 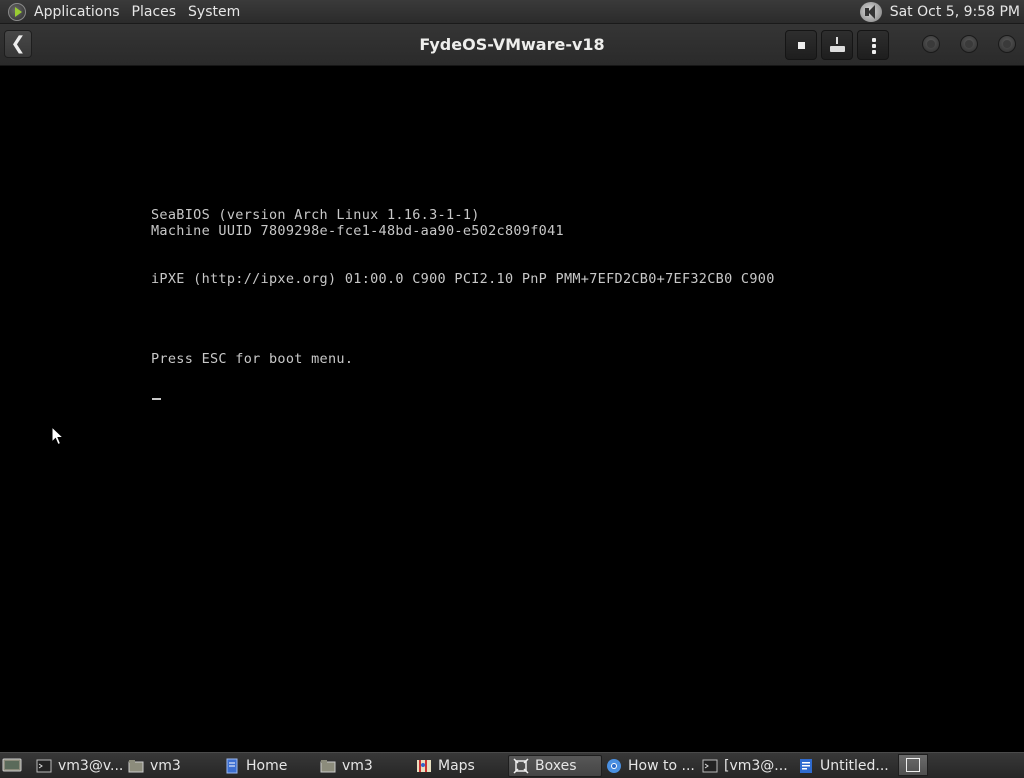 I want to click on task-folder-2: vm3, so click(x=364, y=766).